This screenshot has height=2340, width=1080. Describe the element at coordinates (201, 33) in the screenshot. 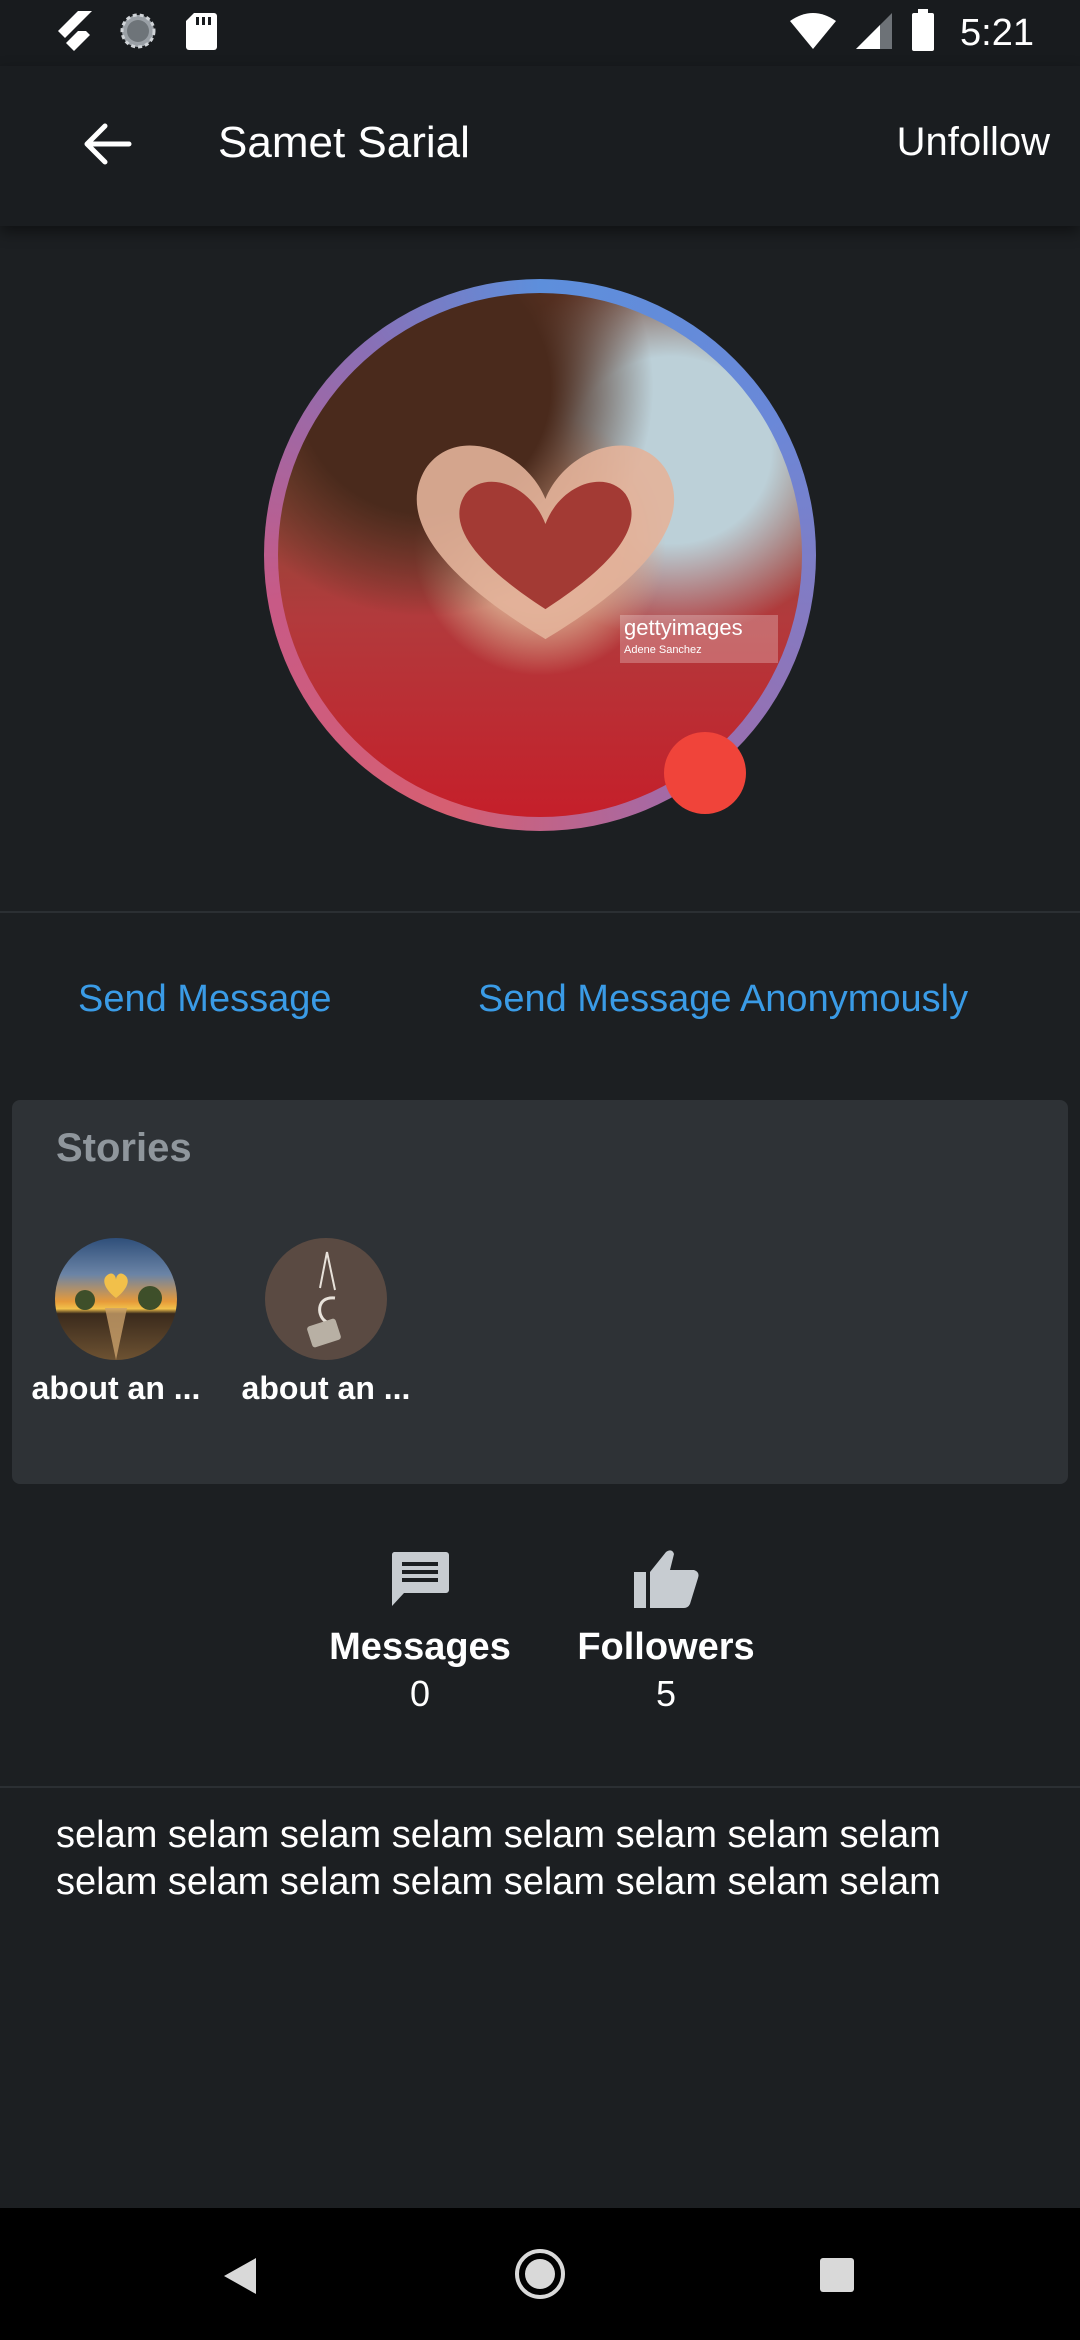

I see `sd-card-icon` at that location.